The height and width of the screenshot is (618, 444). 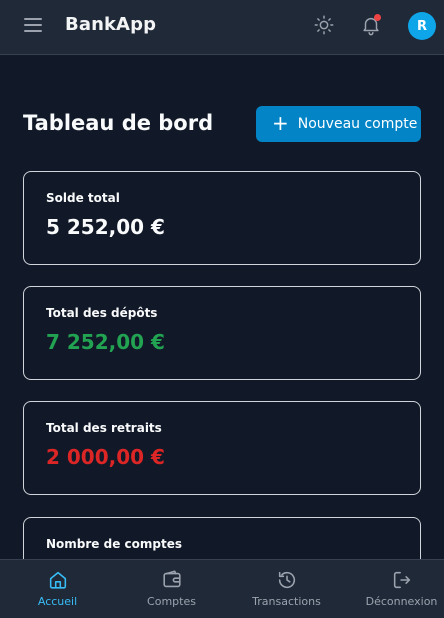 I want to click on card-label: Nombre de comptes, so click(x=114, y=544).